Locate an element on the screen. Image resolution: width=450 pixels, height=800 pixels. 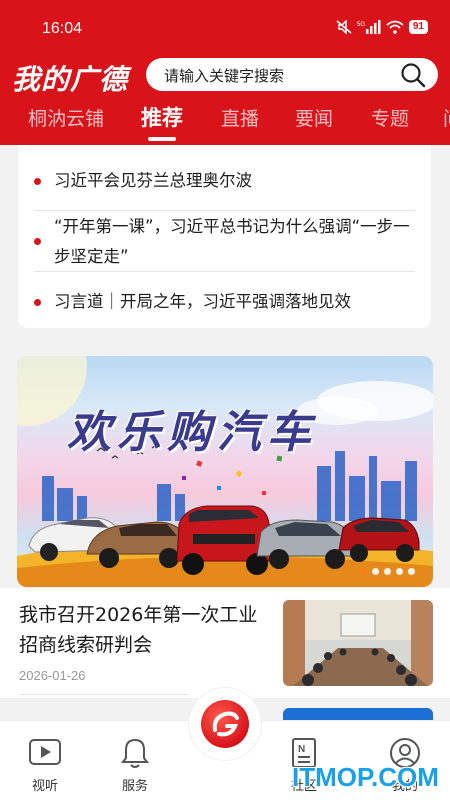
signal-icon: 5G is located at coordinates (369, 27).